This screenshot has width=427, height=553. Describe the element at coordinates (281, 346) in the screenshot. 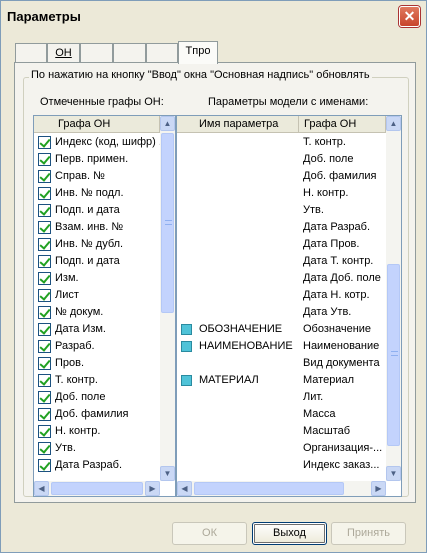

I see `table-row: НАИМЕНОВАНИЕ Наименование` at that location.